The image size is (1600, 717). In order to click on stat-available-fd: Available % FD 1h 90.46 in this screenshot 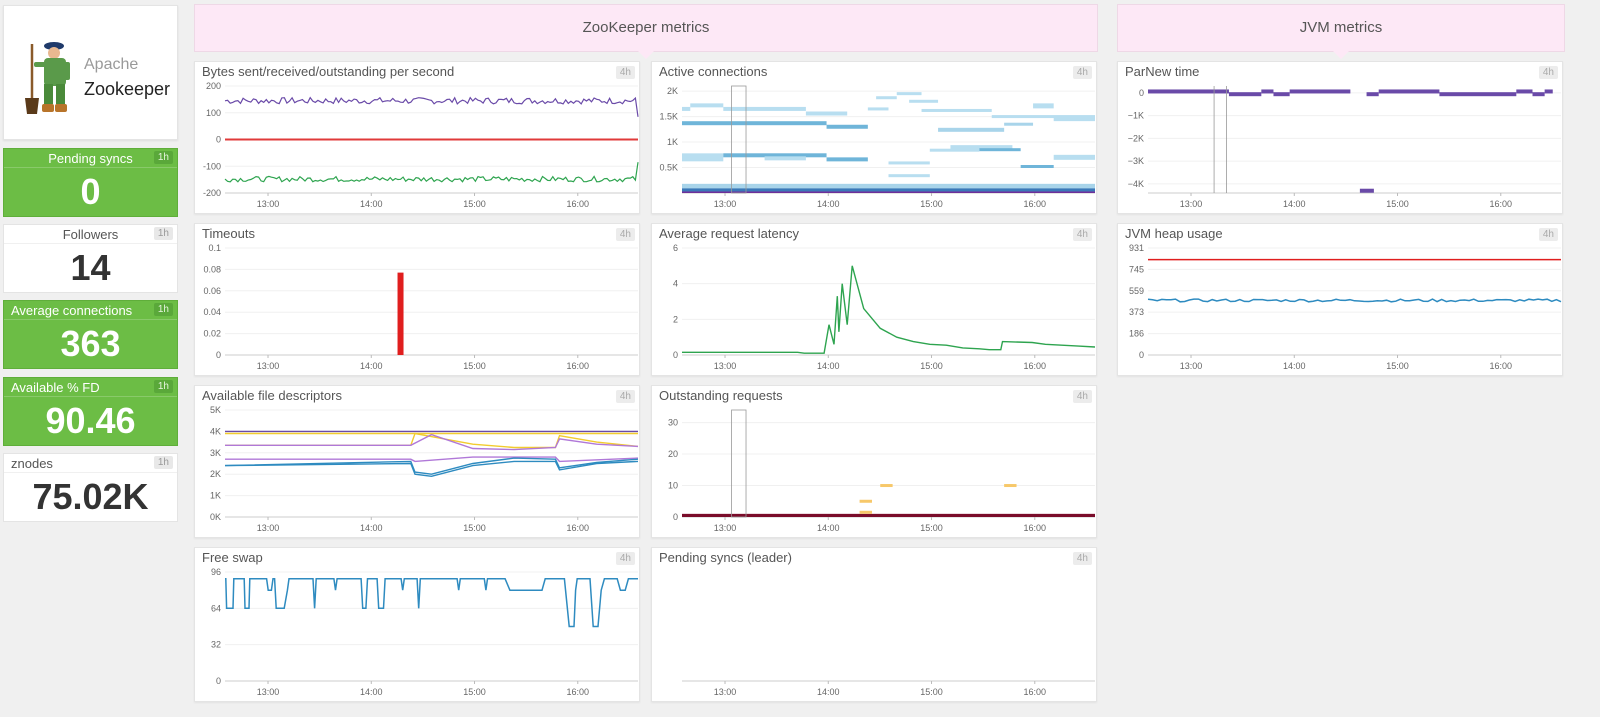, I will do `click(90, 411)`.